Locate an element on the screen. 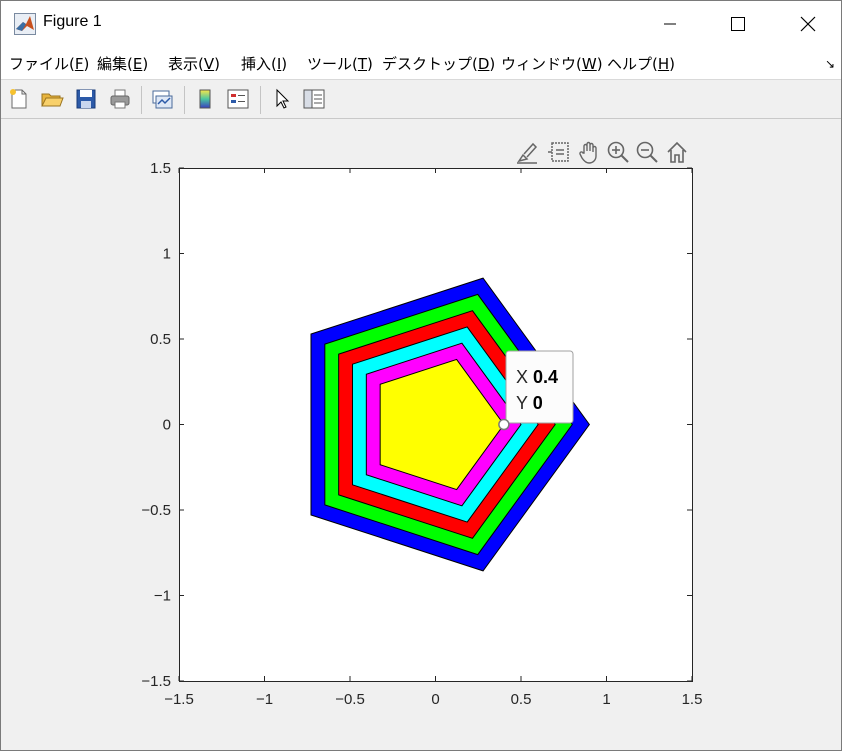 The height and width of the screenshot is (751, 842). datatip-x-value: 0.4 is located at coordinates (545, 377).